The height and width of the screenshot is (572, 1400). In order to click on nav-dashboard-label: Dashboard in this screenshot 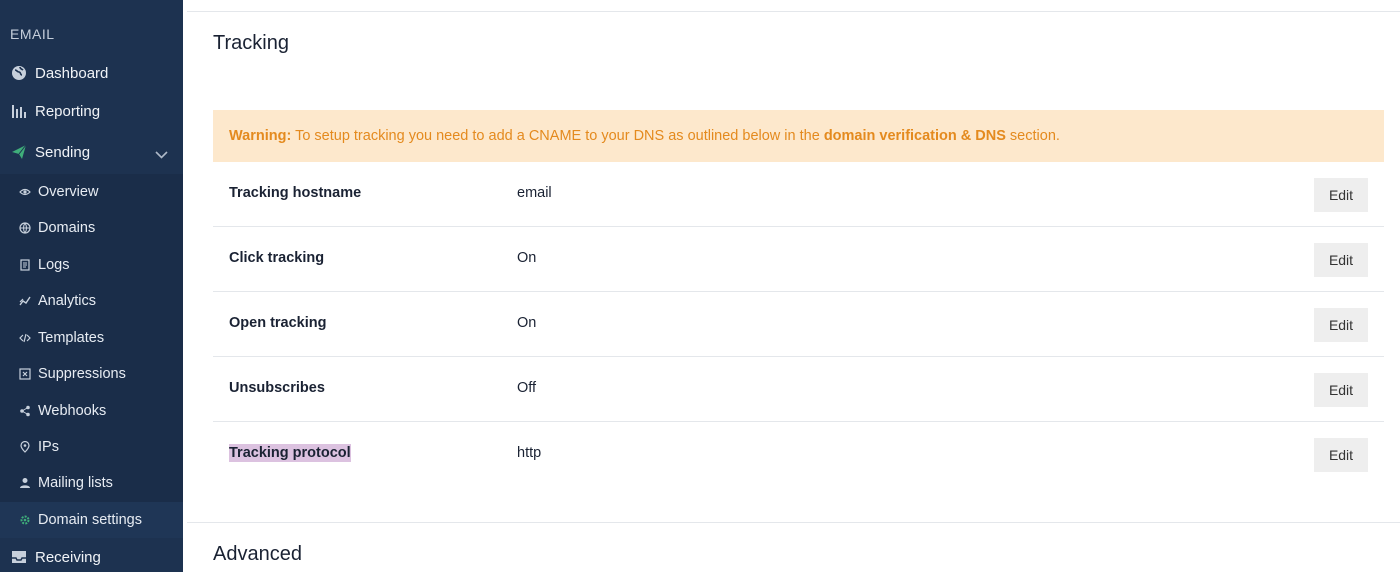, I will do `click(72, 73)`.